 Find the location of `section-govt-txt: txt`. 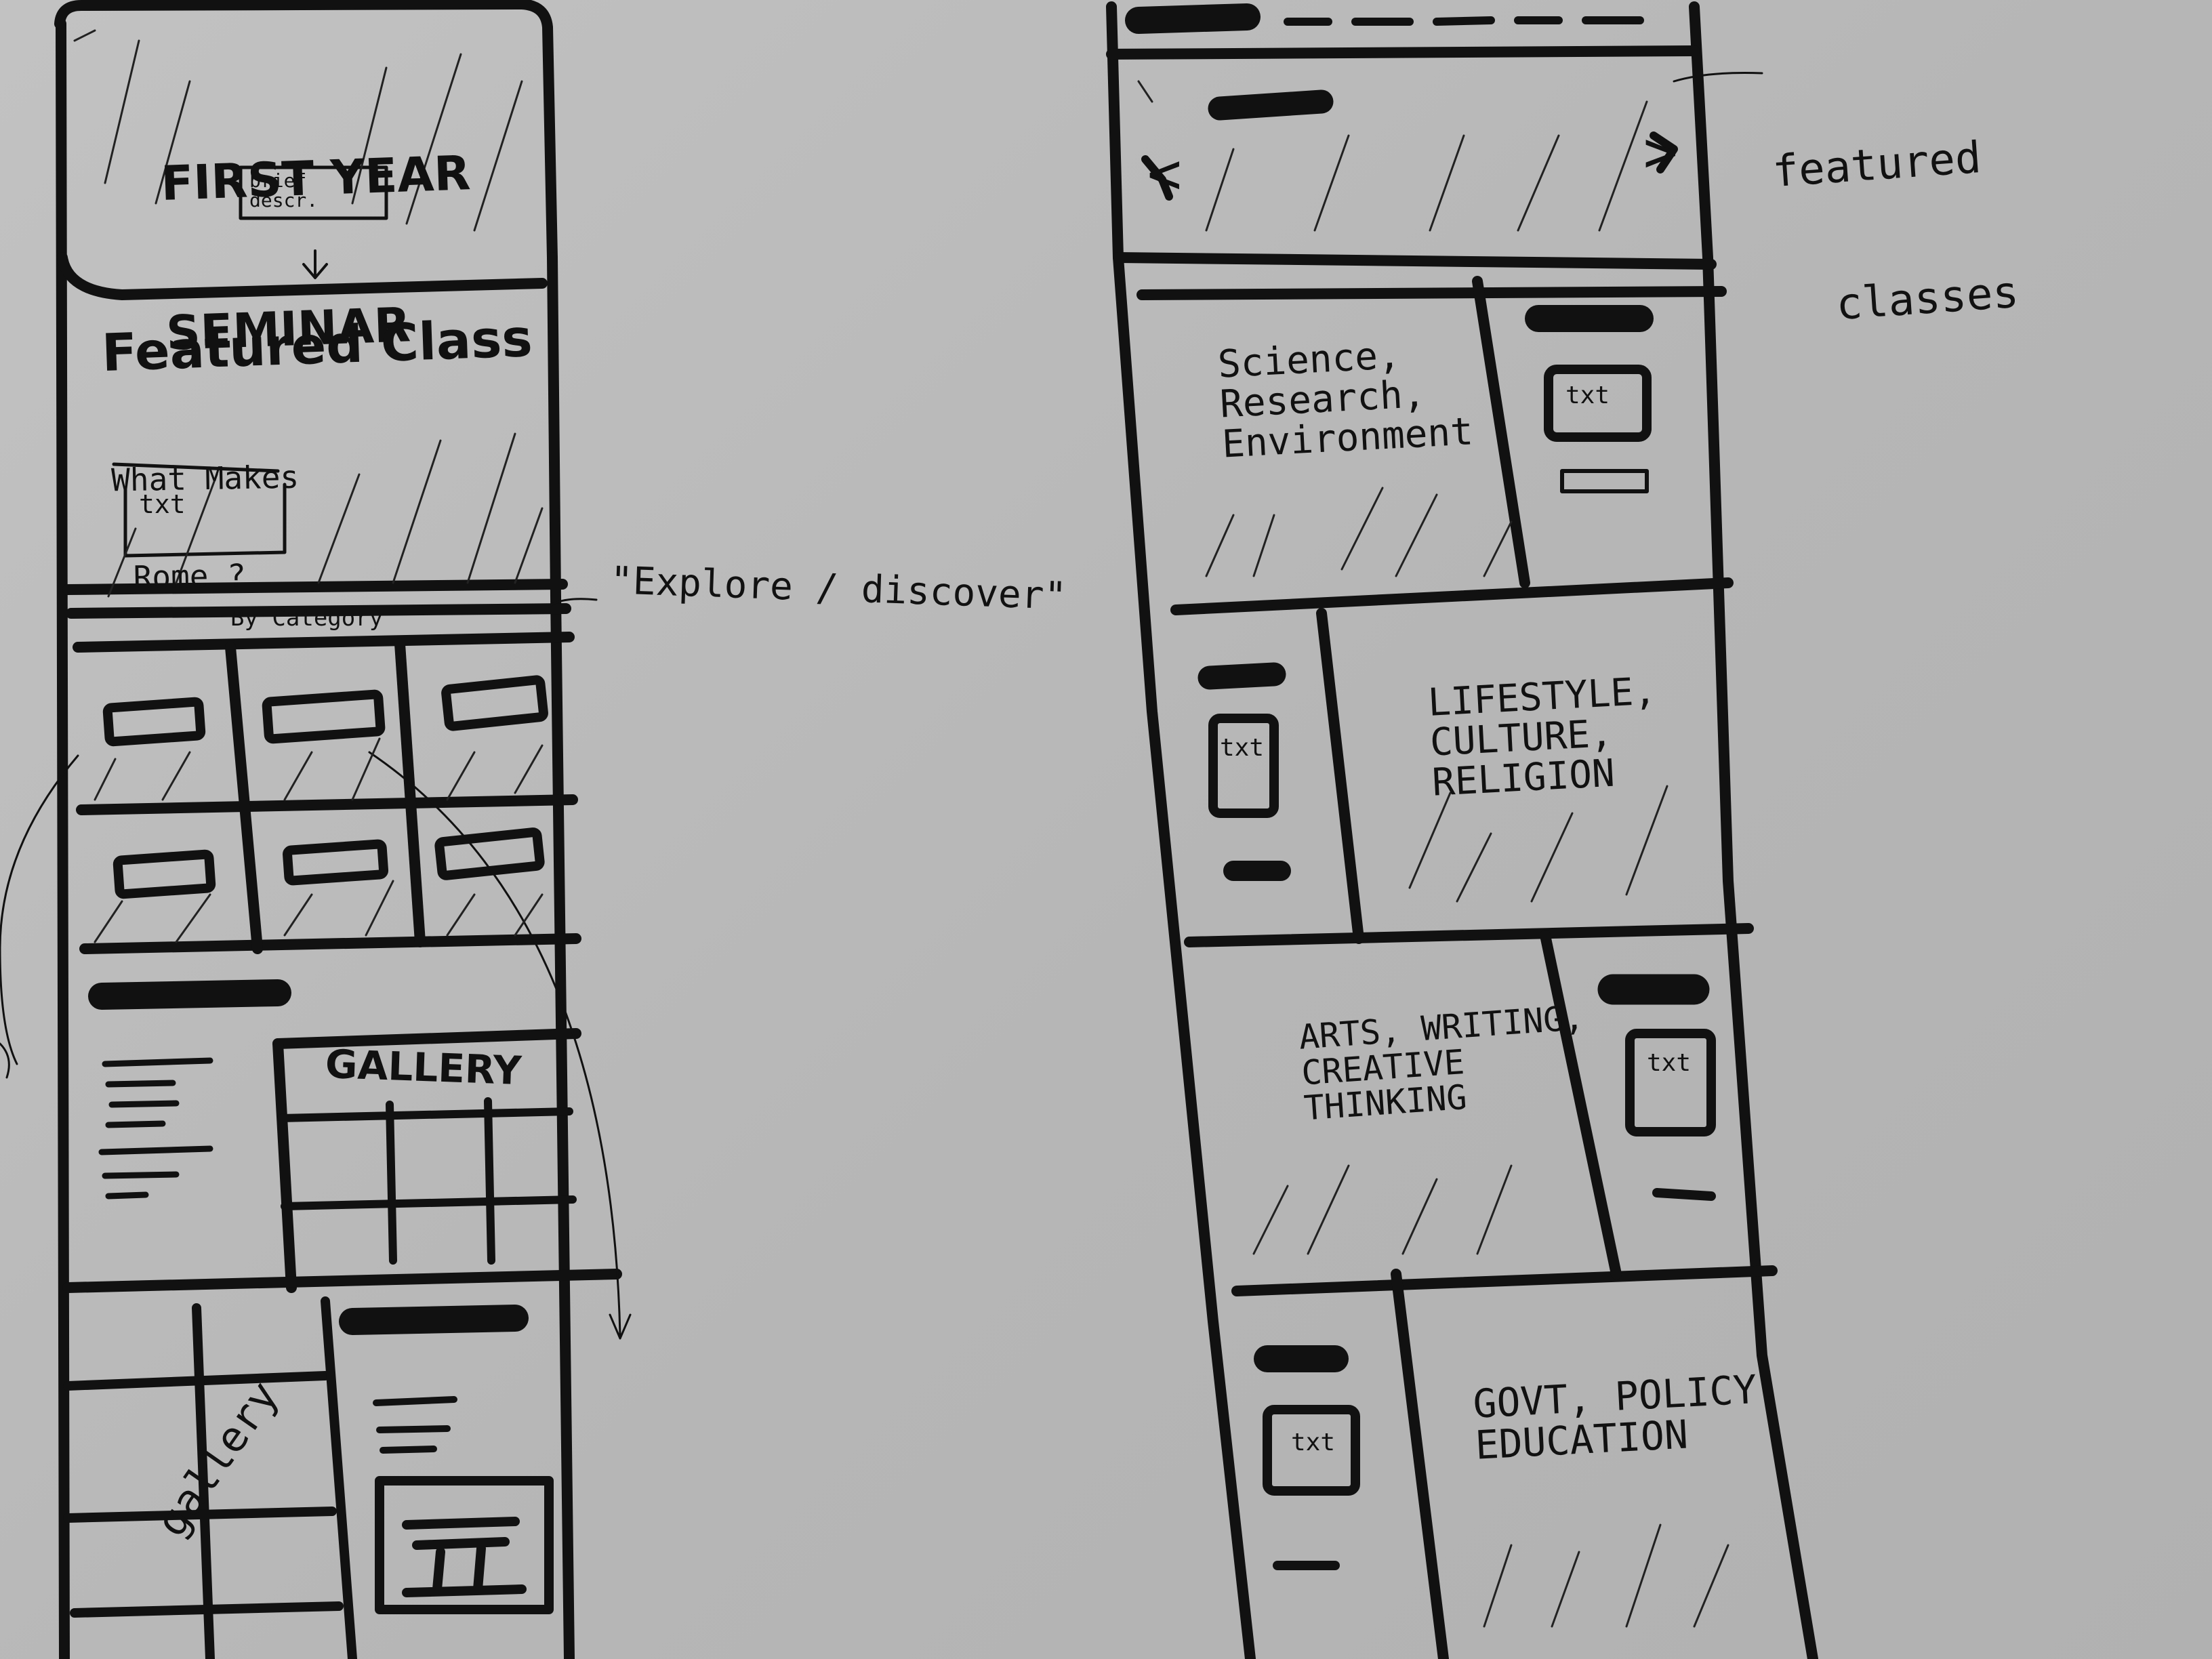

section-govt-txt: txt is located at coordinates (1313, 1442).